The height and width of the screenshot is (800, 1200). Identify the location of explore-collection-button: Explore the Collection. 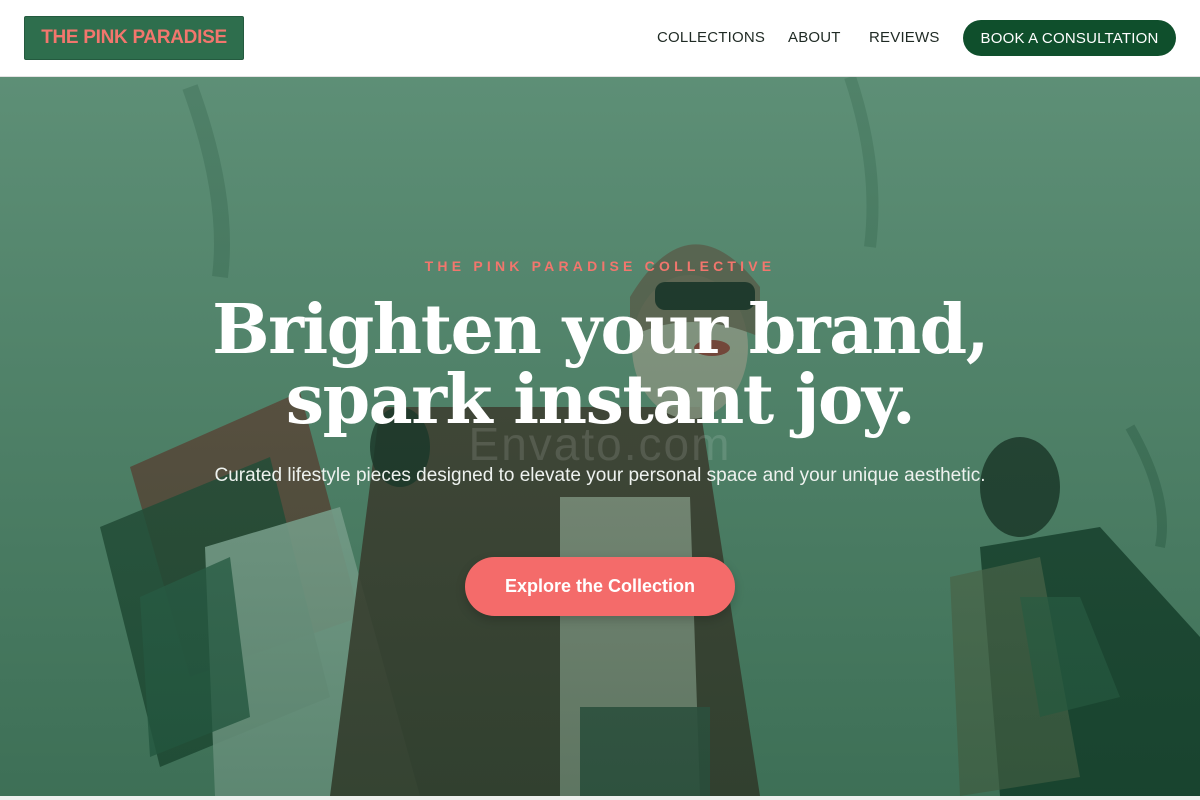
(600, 586).